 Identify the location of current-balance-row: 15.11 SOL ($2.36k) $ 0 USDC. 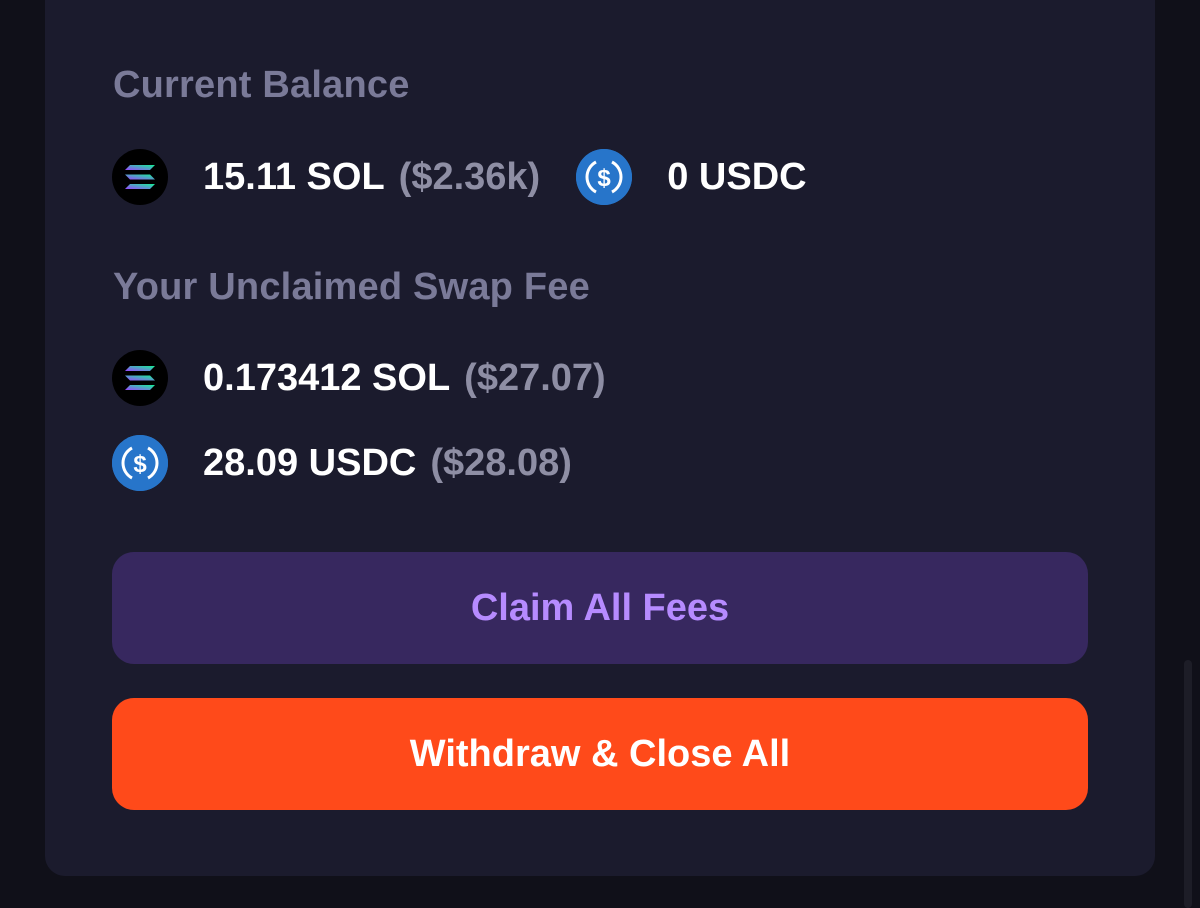
(459, 177).